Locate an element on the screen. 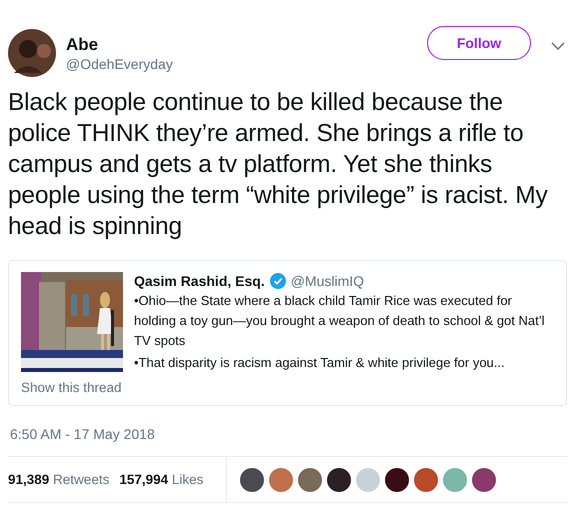 This screenshot has width=581, height=519. quoted-author-handle: @MuslimIQ is located at coordinates (327, 281).